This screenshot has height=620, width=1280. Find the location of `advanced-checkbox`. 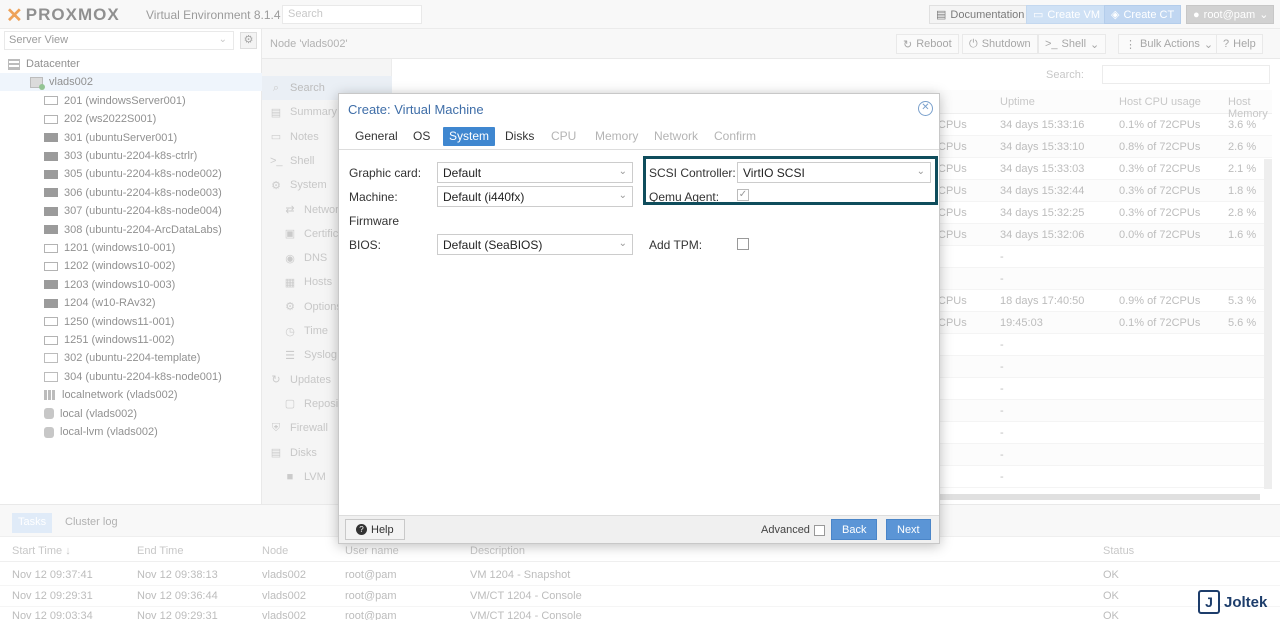

advanced-checkbox is located at coordinates (819, 530).